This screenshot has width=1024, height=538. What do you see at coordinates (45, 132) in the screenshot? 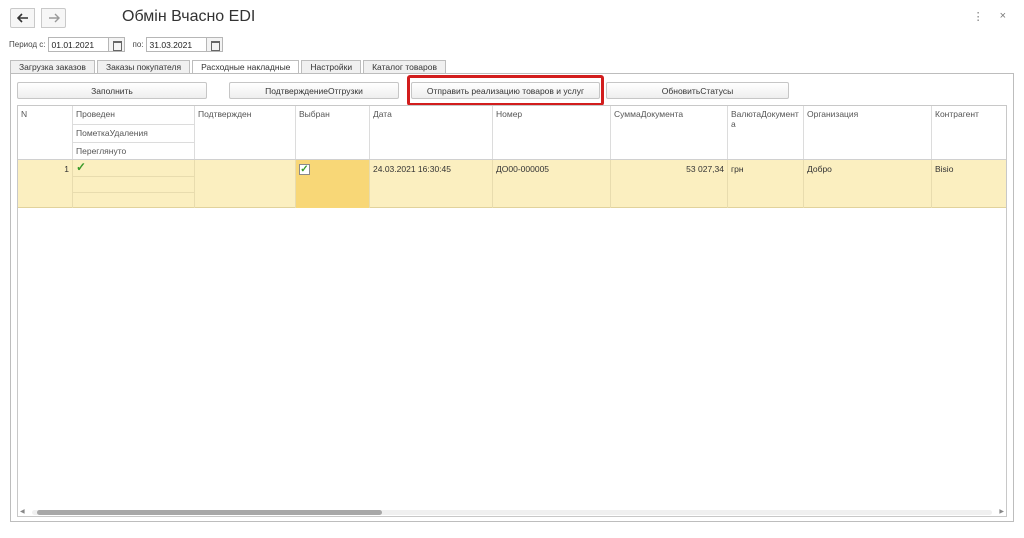
I see `header-n: N` at bounding box center [45, 132].